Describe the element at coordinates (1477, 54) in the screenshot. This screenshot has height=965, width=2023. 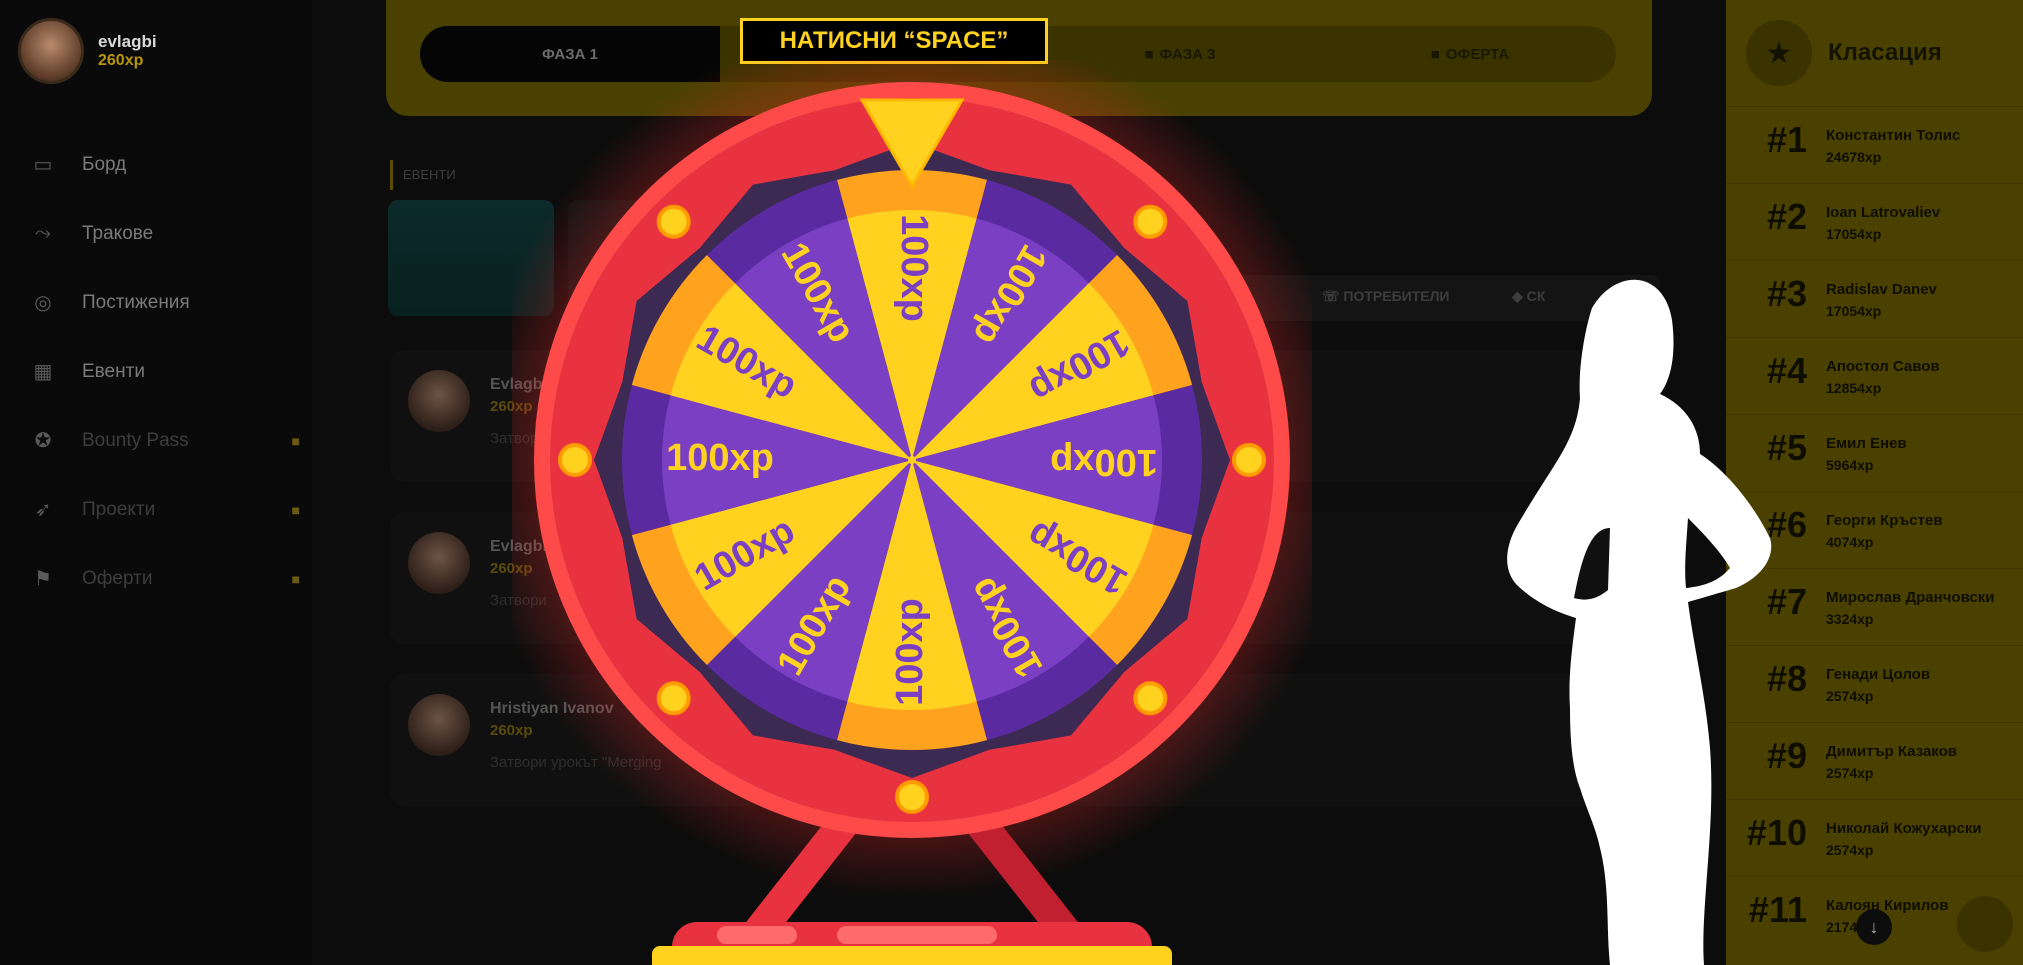
I see `tab-label: ОФЕРТА` at that location.